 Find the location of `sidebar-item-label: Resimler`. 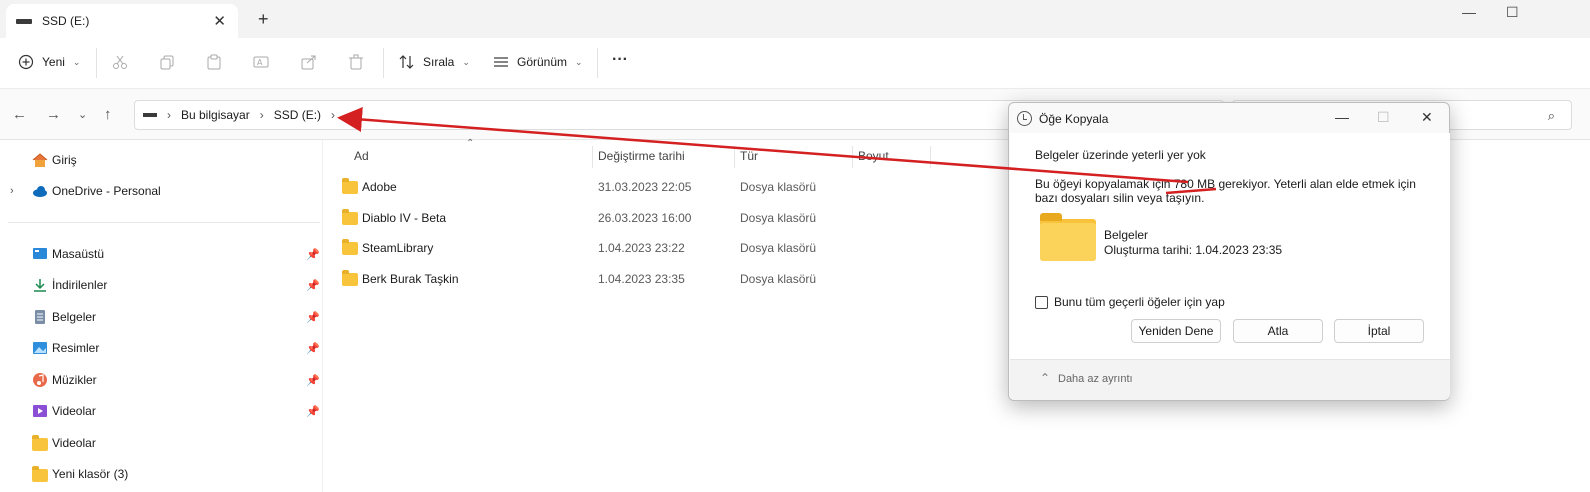

sidebar-item-label: Resimler is located at coordinates (76, 348).